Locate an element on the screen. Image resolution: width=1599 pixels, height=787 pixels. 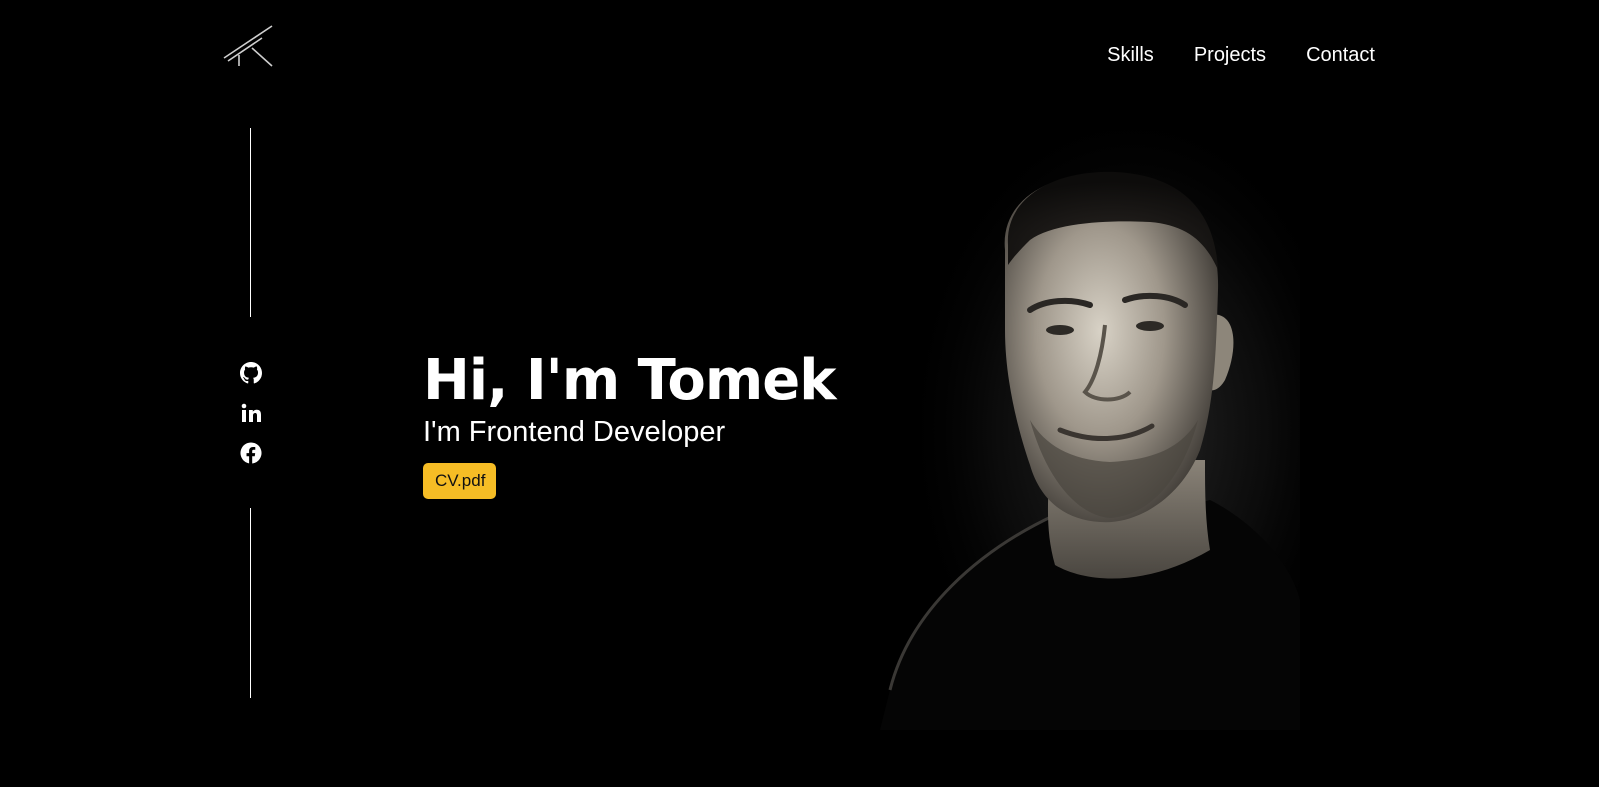
github-link is located at coordinates (251, 373).